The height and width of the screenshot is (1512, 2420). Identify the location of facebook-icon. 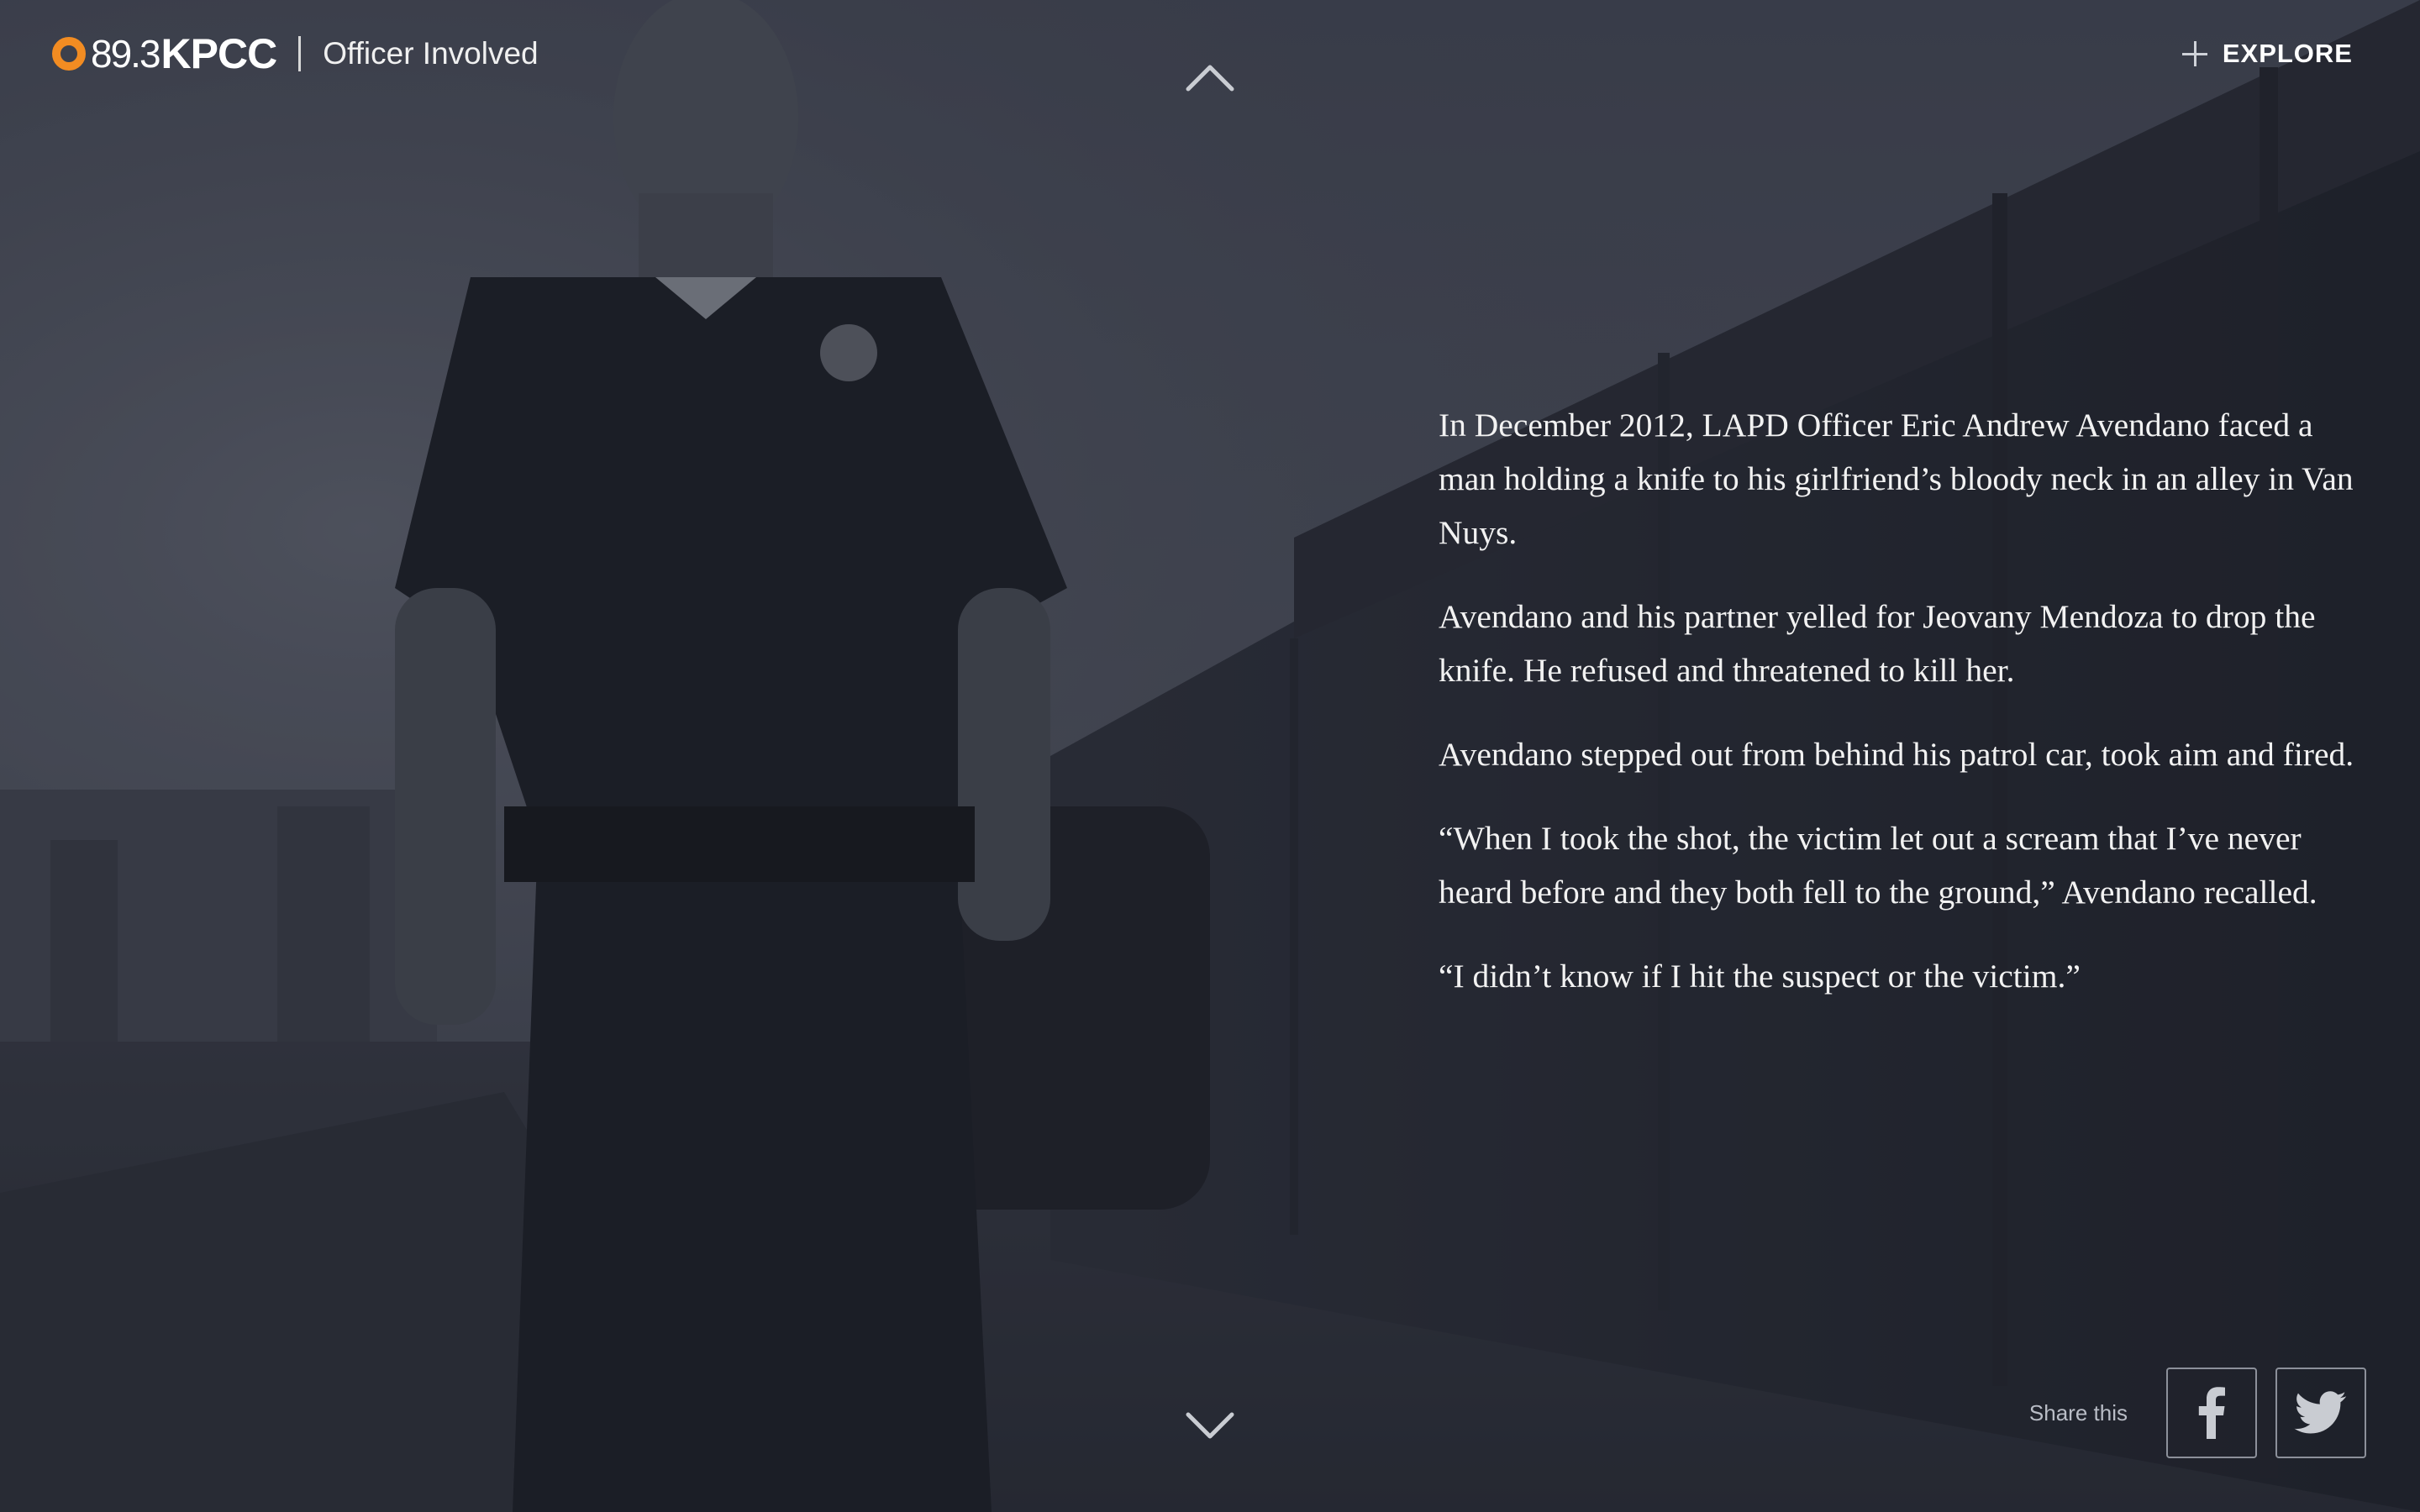
(2211, 1413).